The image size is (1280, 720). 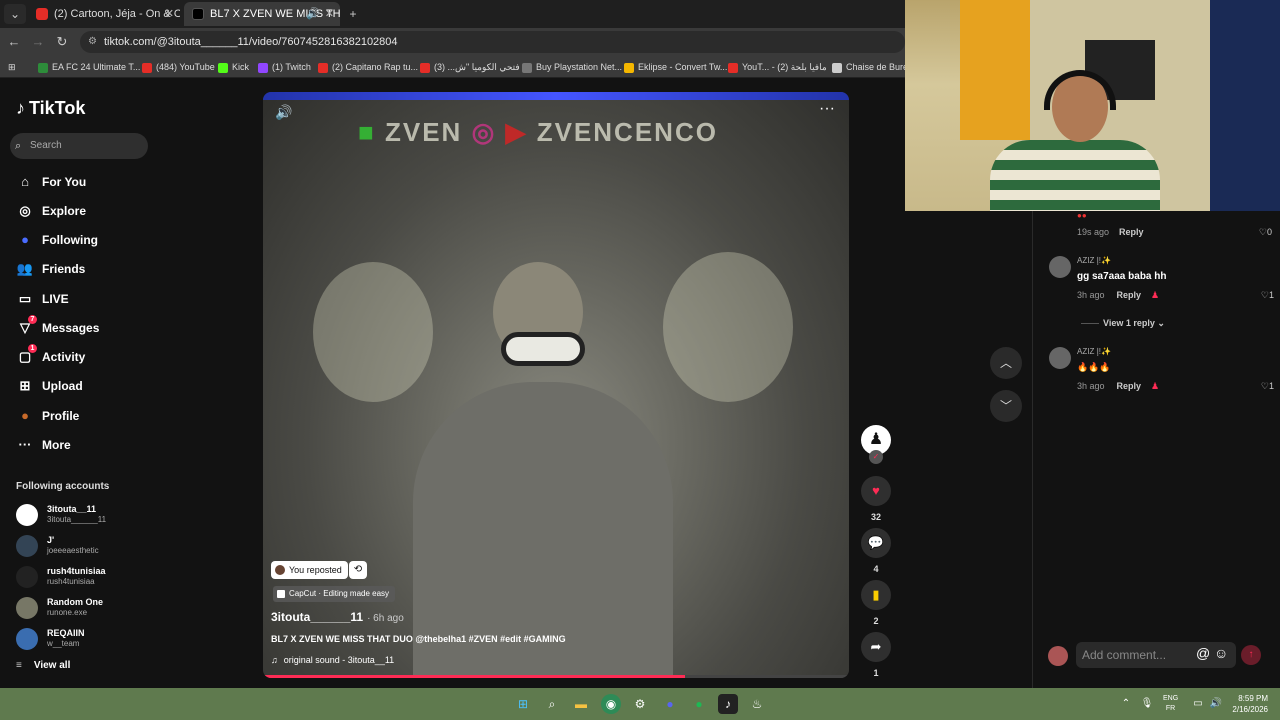 I want to click on comment-button: 💬 4, so click(x=876, y=551).